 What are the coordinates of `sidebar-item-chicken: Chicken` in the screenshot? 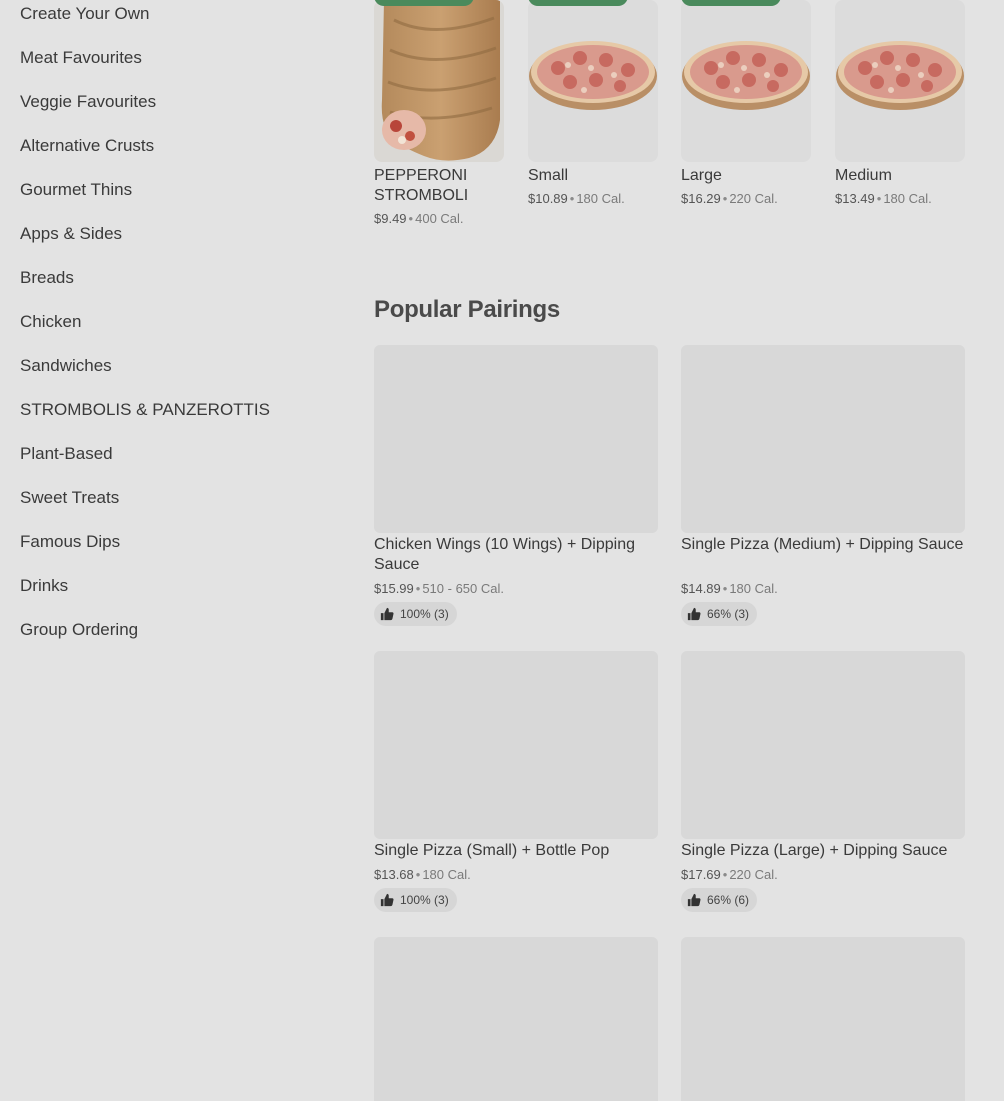 It's located at (50, 322).